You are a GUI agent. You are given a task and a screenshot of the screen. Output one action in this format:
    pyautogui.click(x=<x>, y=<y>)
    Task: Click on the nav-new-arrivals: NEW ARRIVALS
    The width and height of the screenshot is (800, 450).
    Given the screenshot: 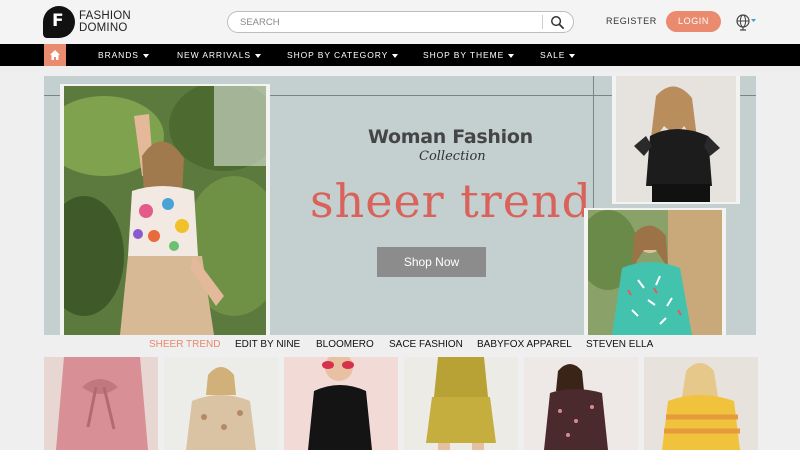 What is the action you would take?
    pyautogui.click(x=219, y=55)
    